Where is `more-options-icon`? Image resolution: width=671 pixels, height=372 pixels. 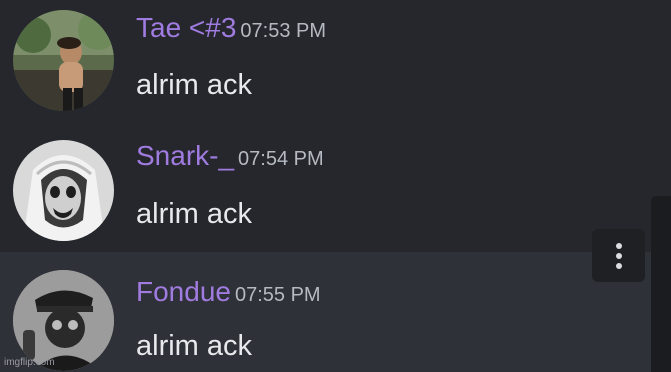 more-options-icon is located at coordinates (618, 255).